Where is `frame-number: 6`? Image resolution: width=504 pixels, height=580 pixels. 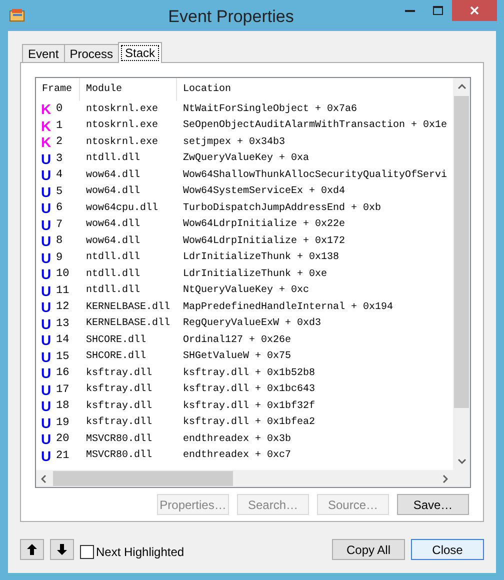
frame-number: 6 is located at coordinates (59, 208).